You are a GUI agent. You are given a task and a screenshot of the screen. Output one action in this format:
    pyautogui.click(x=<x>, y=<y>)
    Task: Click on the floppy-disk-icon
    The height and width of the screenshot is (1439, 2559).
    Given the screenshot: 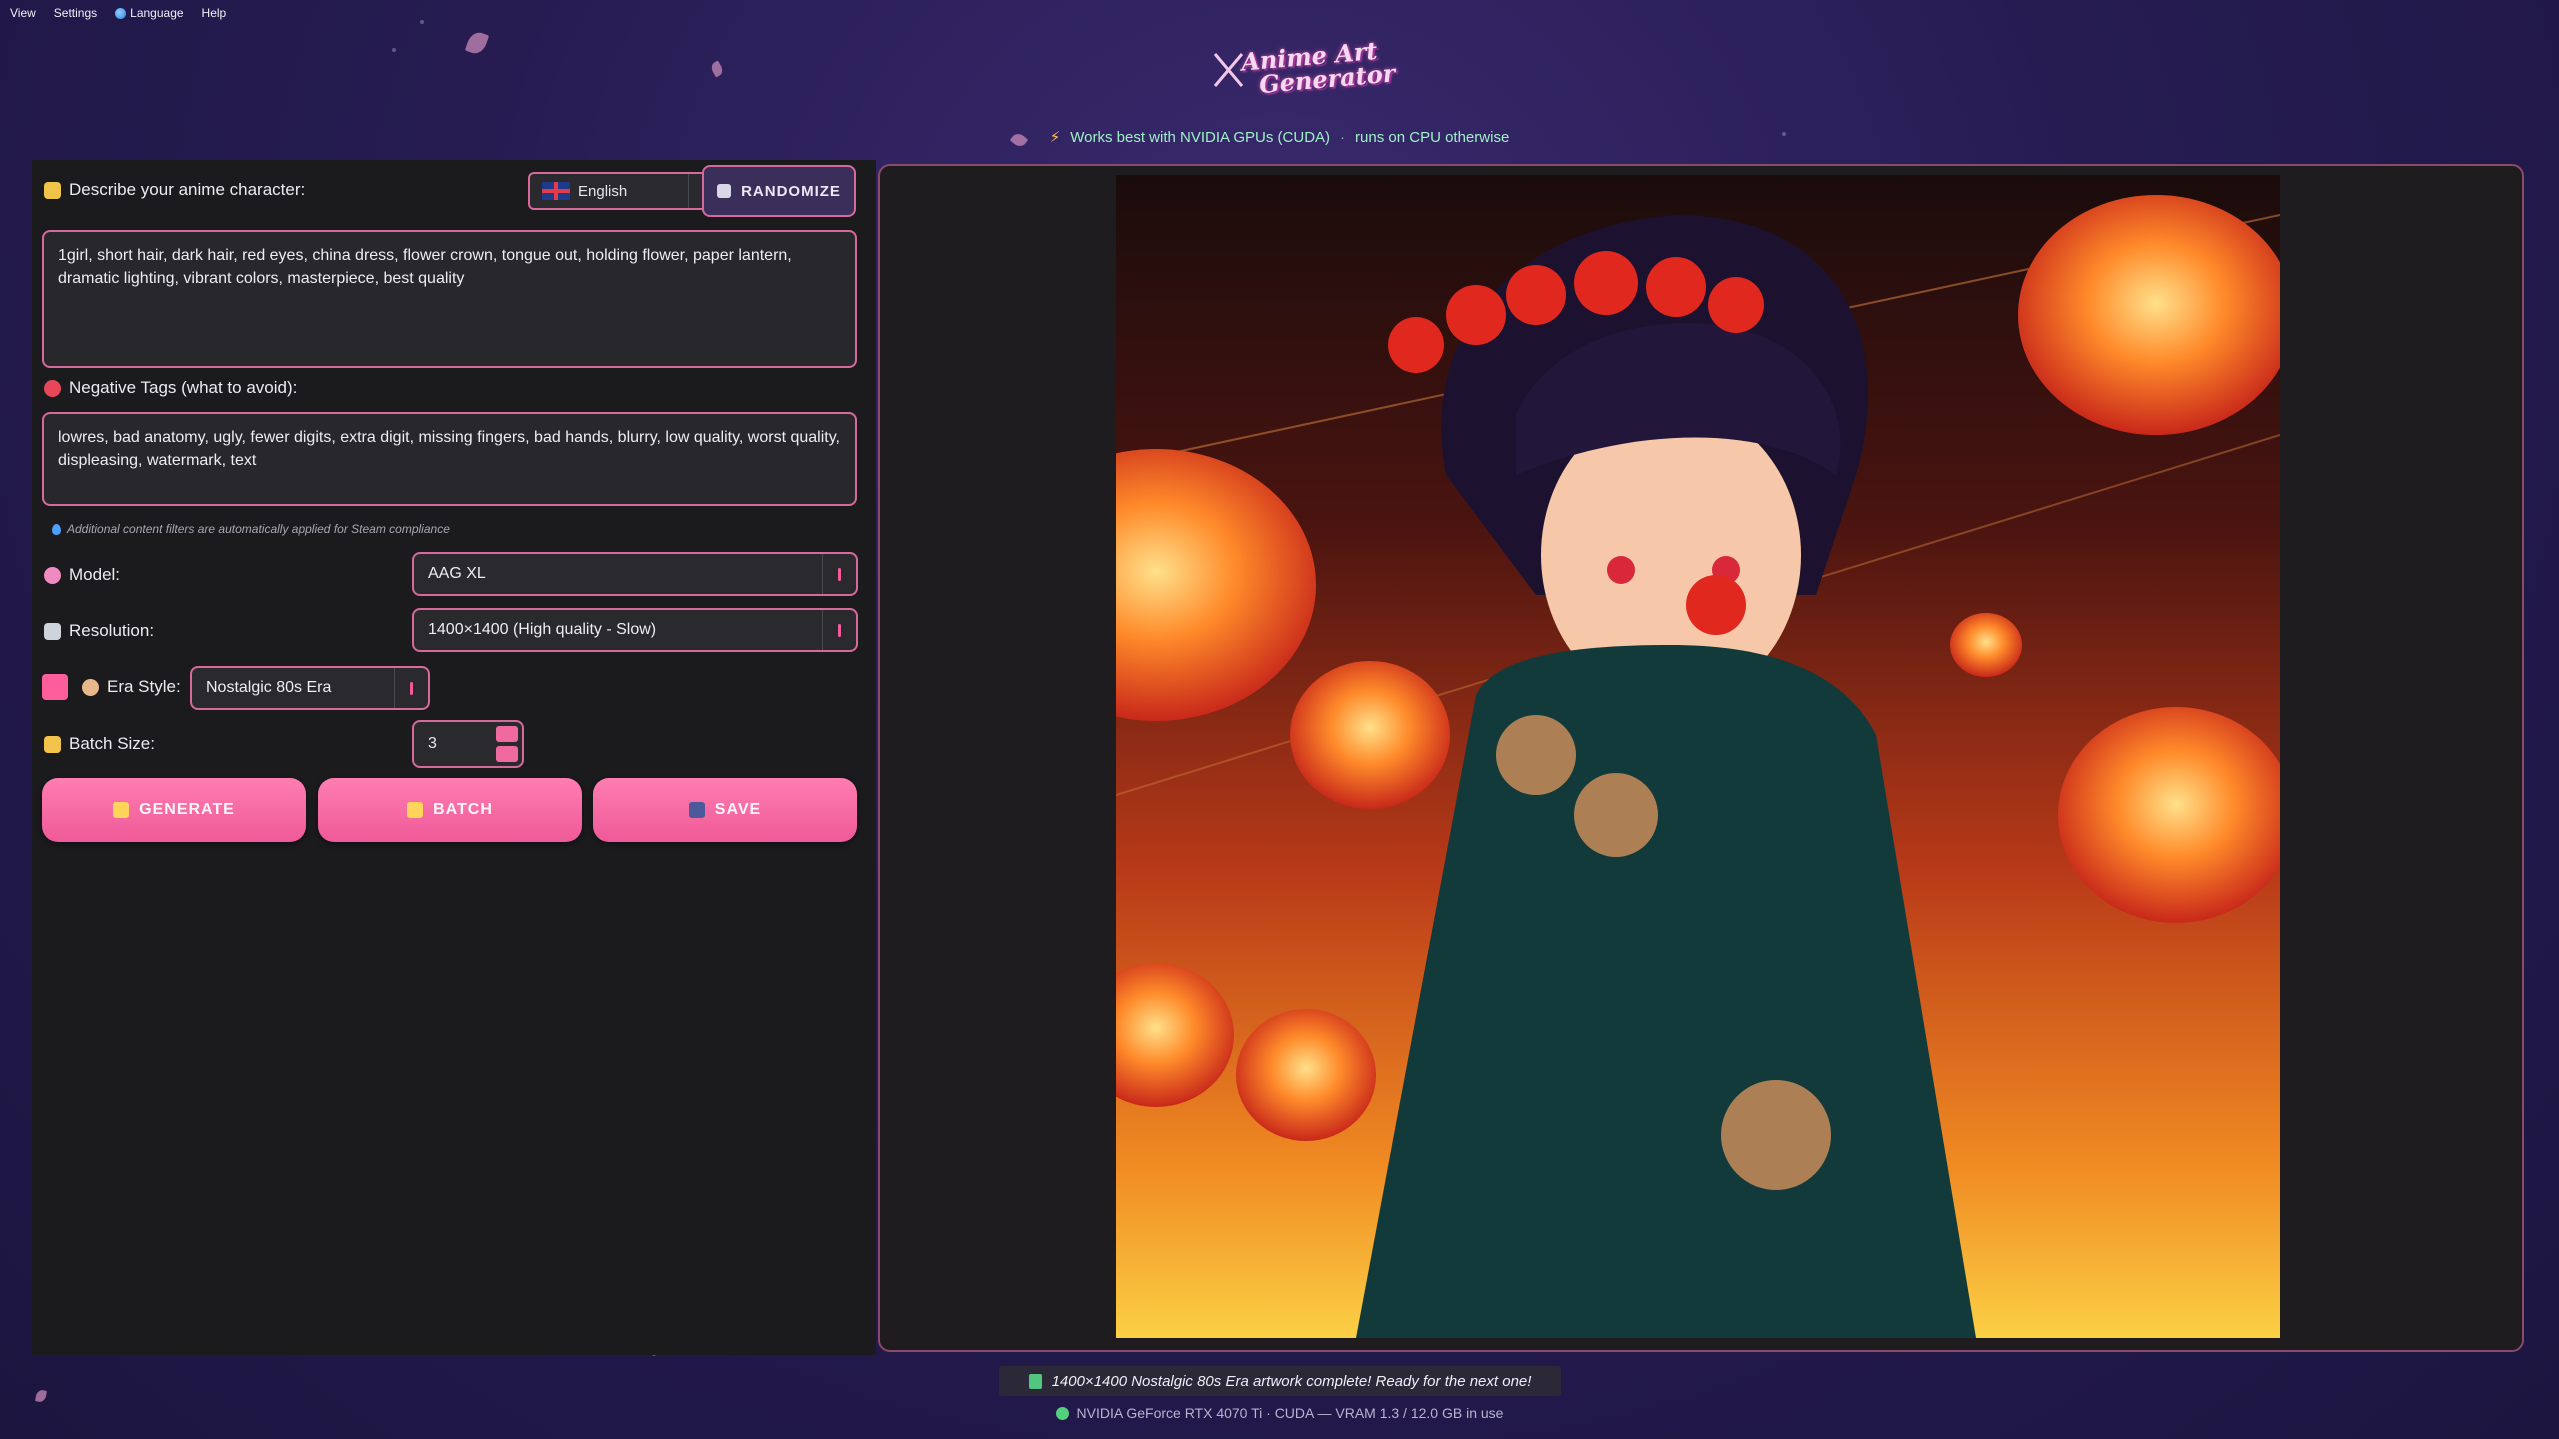 What is the action you would take?
    pyautogui.click(x=696, y=810)
    